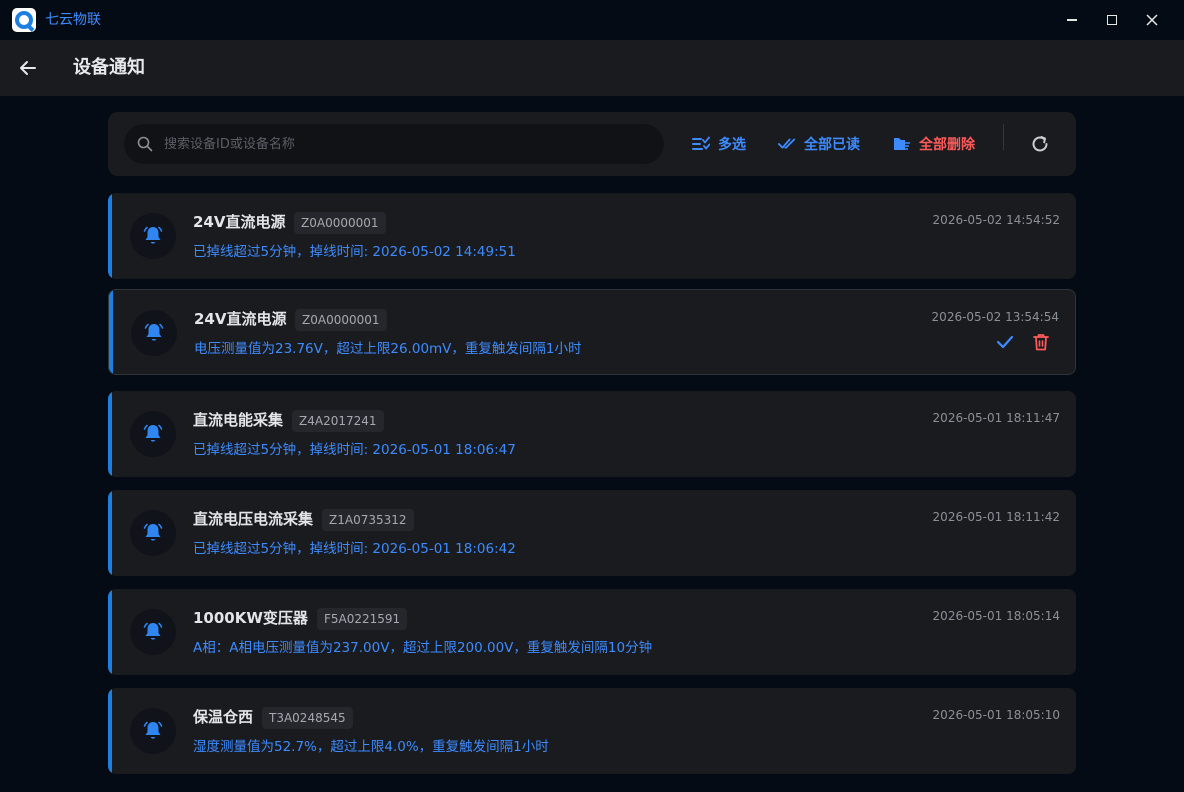 The height and width of the screenshot is (792, 1184). Describe the element at coordinates (388, 349) in the screenshot. I see `notification-message: 电压测量值为23.76V，超过上限26.00mV，重复触发间隔1小时` at that location.